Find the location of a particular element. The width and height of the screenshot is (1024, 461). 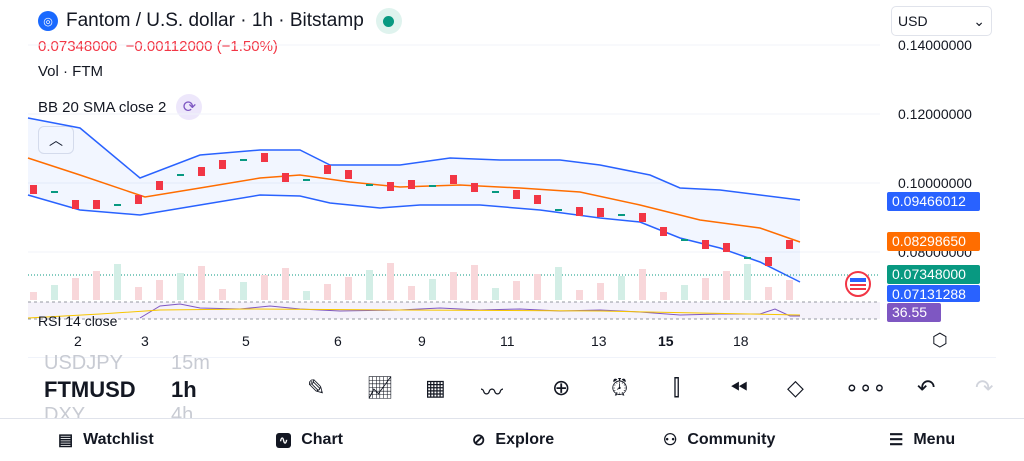

nav-watchlist: ▤ Watchlist is located at coordinates (106, 440).